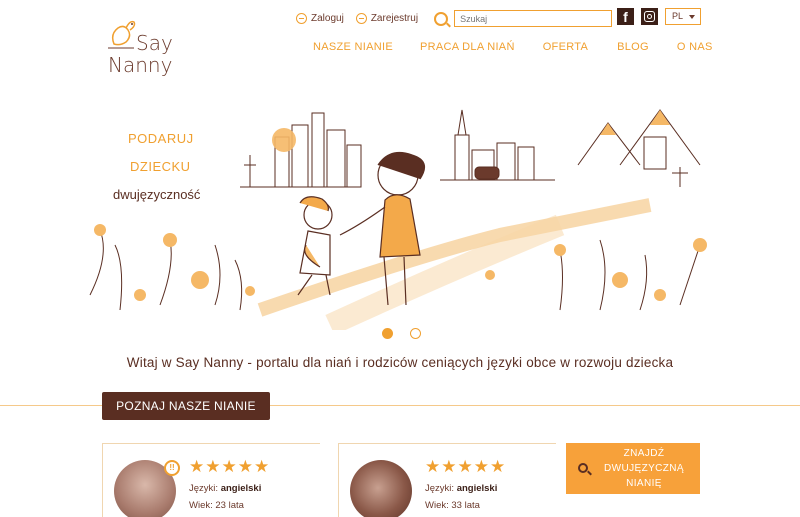 This screenshot has width=800, height=517. Describe the element at coordinates (361, 18) in the screenshot. I see `register-icon` at that location.